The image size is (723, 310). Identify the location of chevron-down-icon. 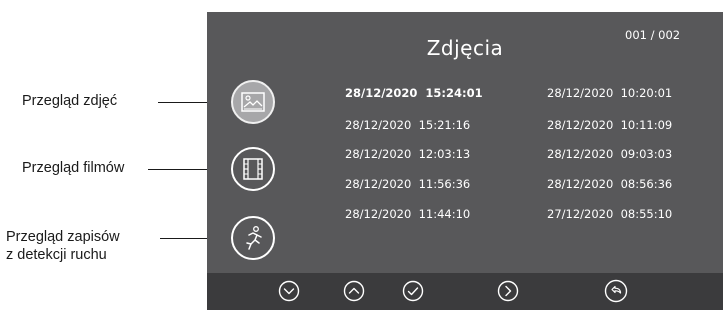
(289, 291).